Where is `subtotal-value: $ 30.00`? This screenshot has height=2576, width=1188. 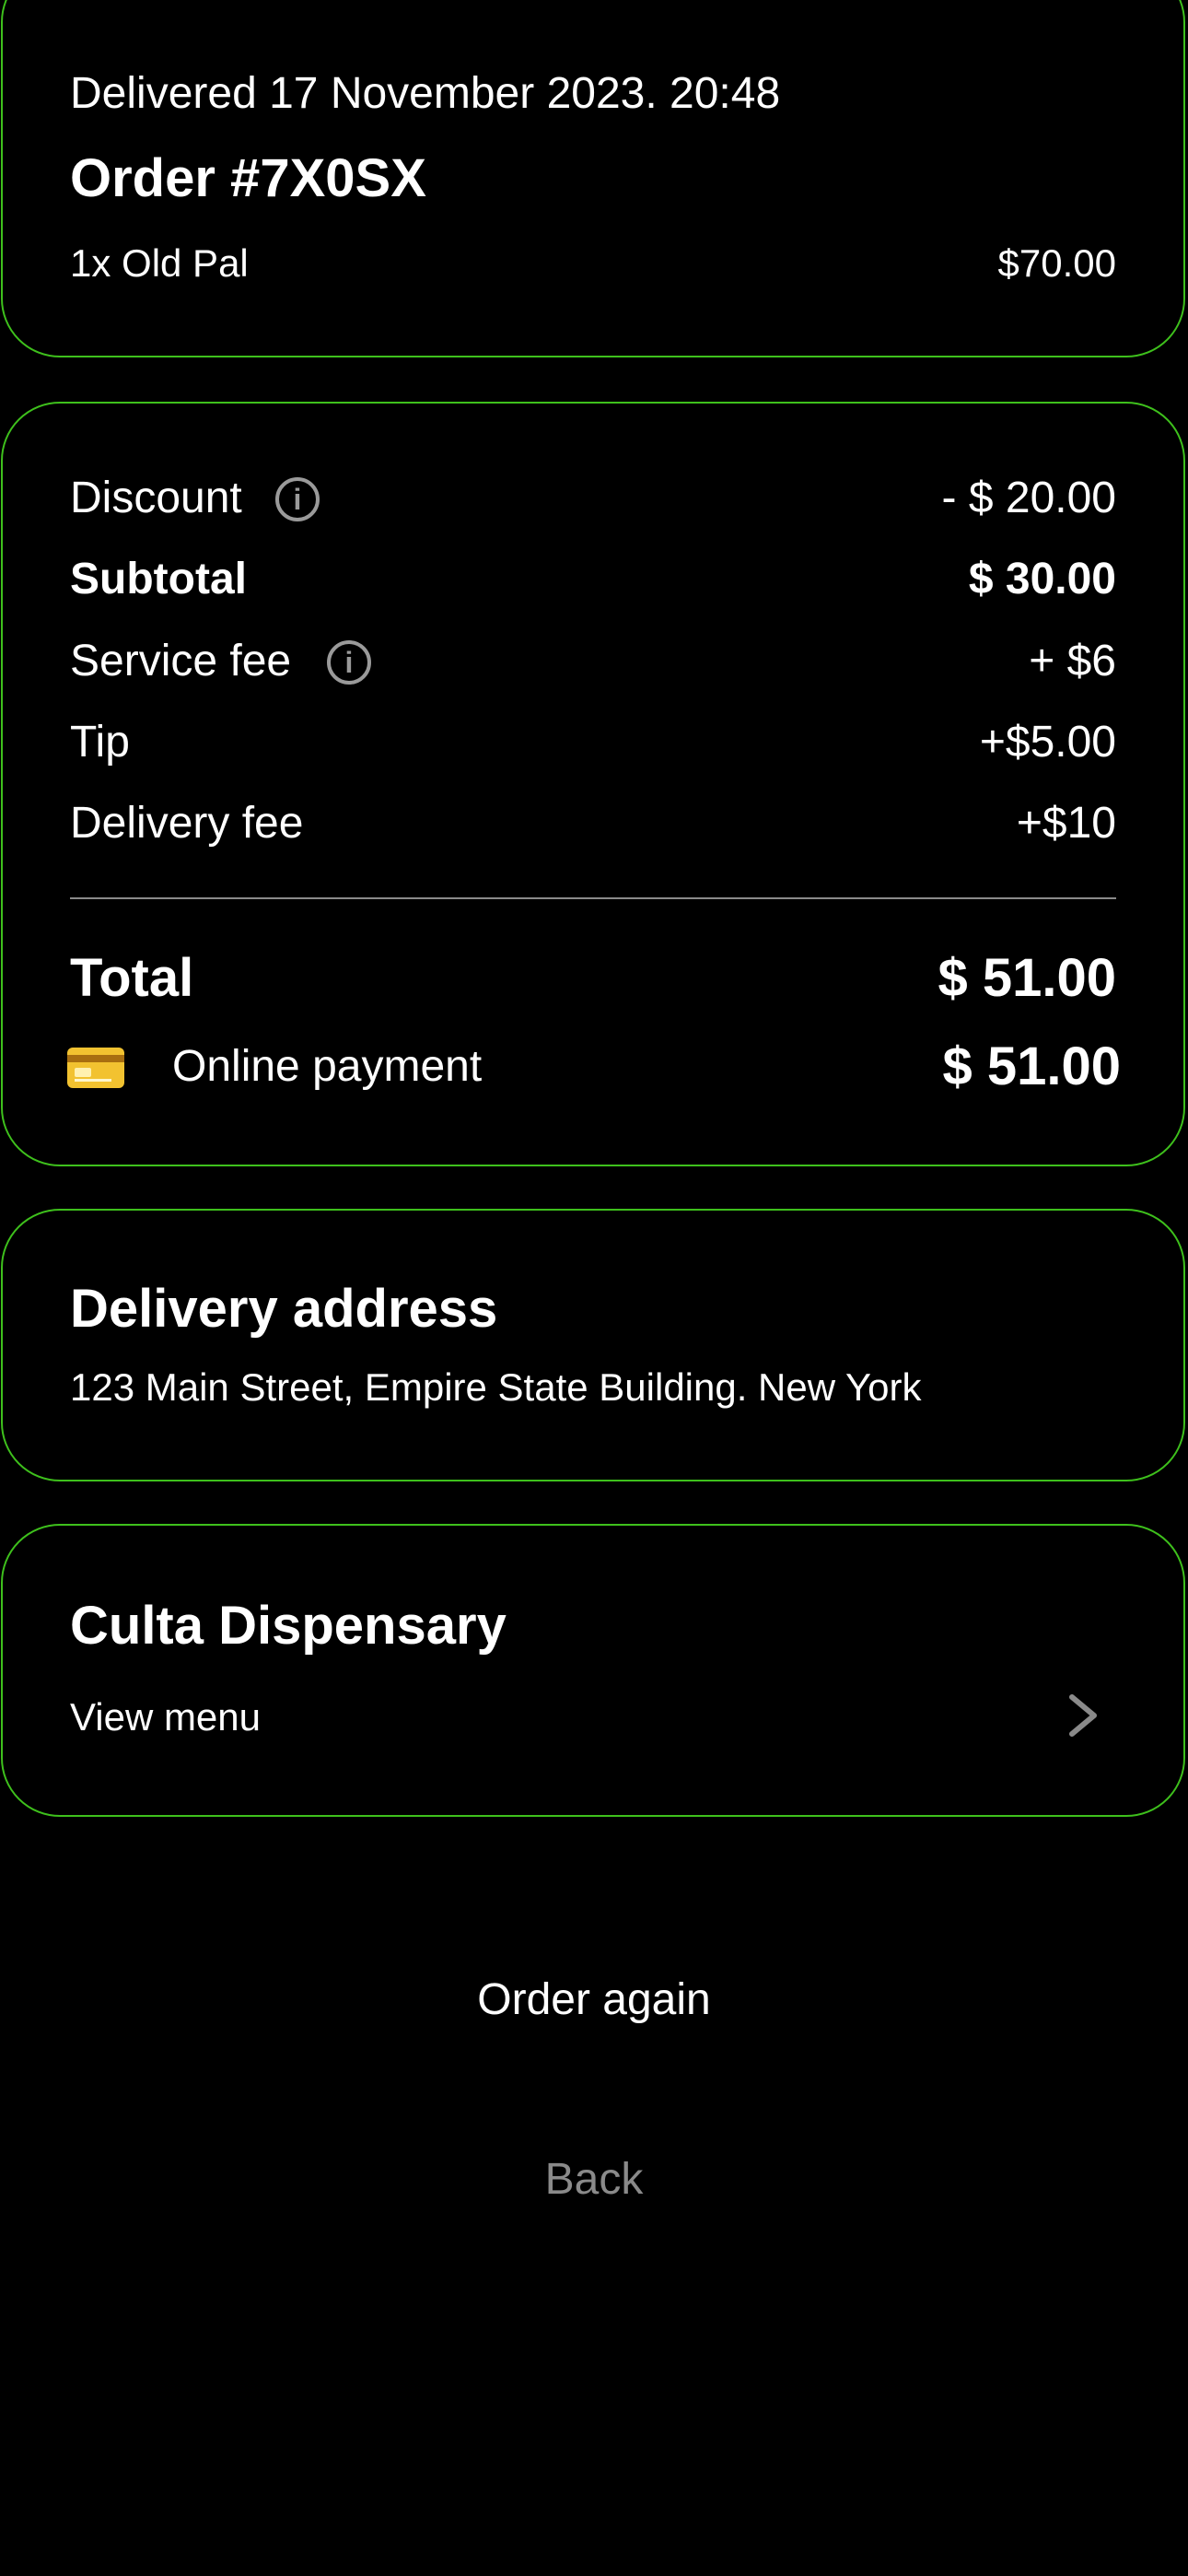
subtotal-value: $ 30.00 is located at coordinates (1042, 579).